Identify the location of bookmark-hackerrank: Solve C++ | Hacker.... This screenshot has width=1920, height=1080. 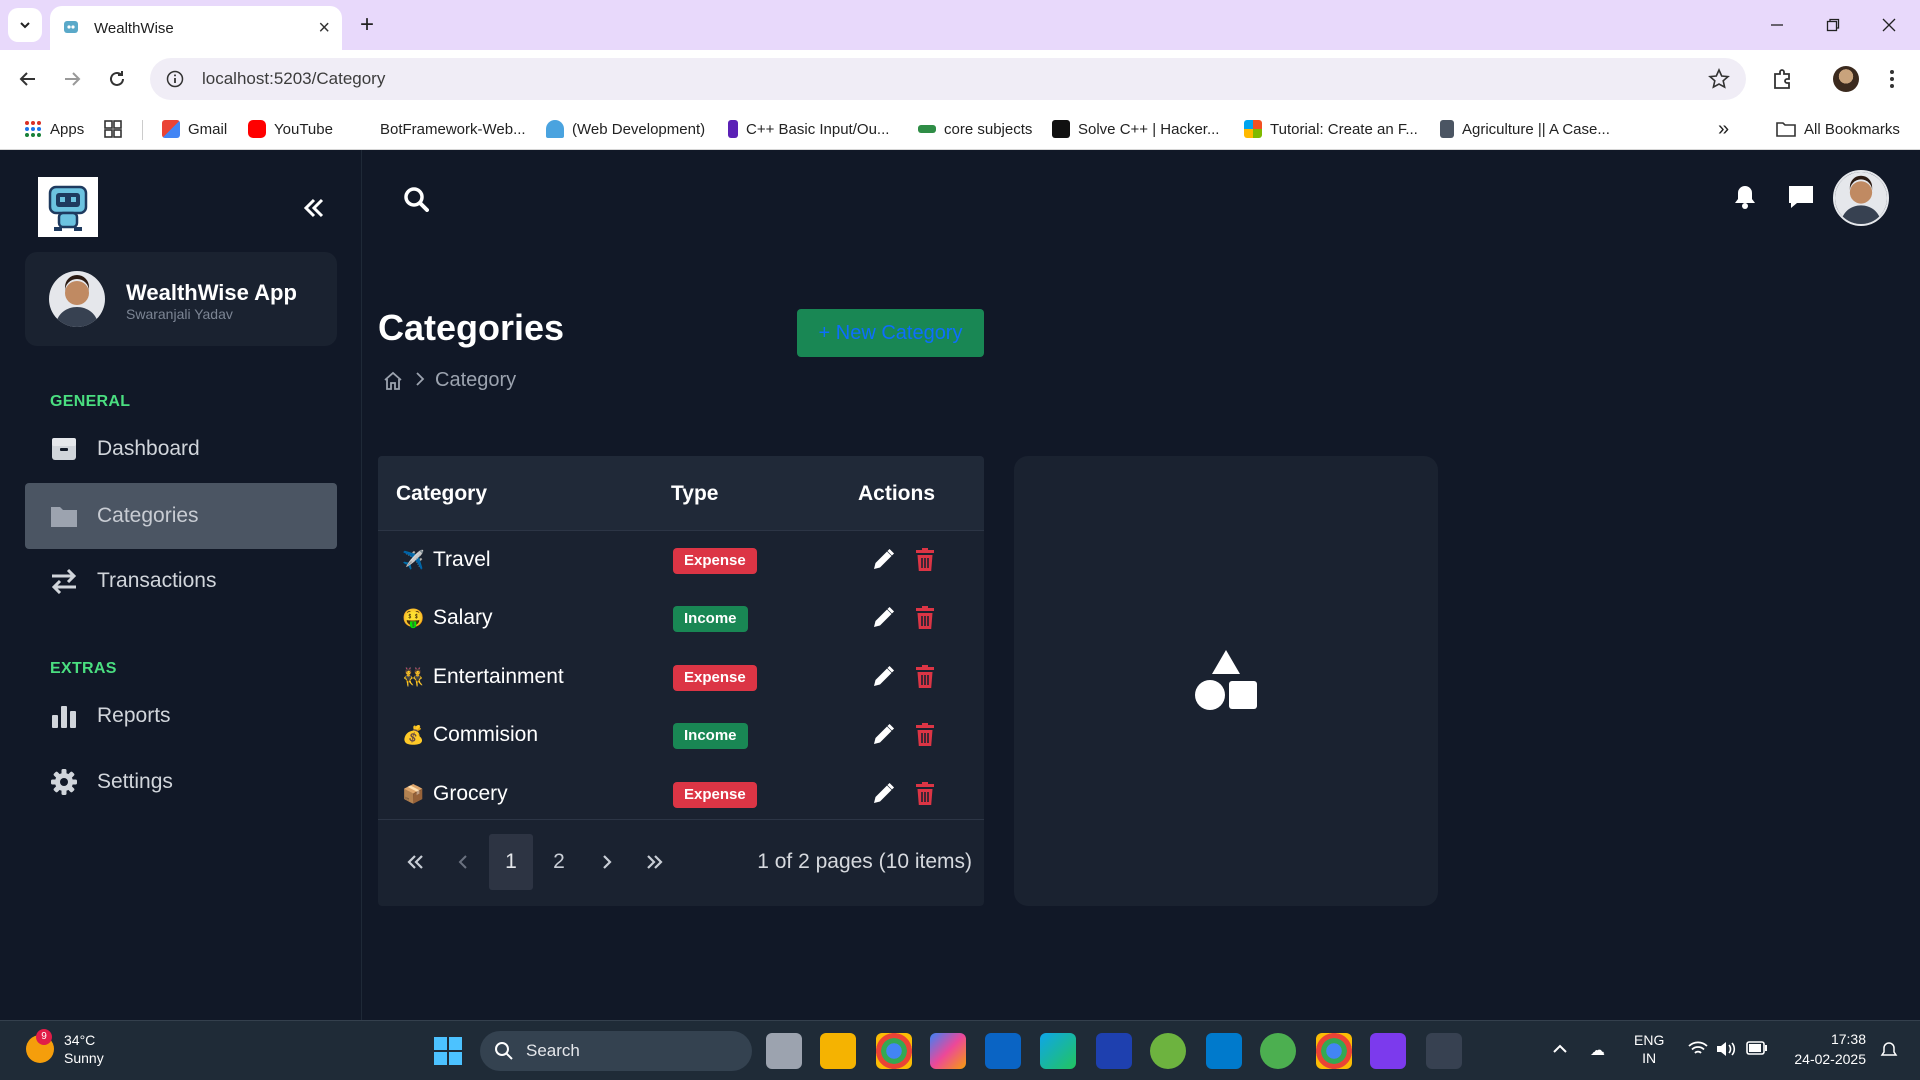
(1135, 129).